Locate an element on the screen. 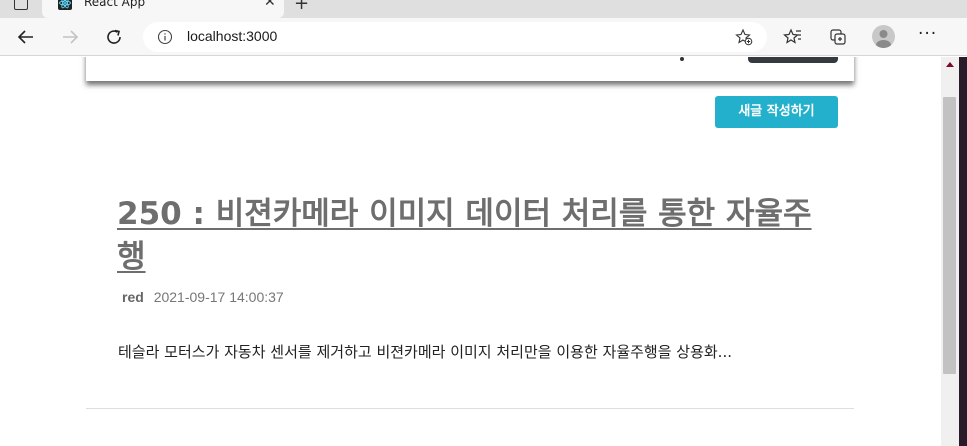 This screenshot has width=967, height=446. post-divider is located at coordinates (470, 408).